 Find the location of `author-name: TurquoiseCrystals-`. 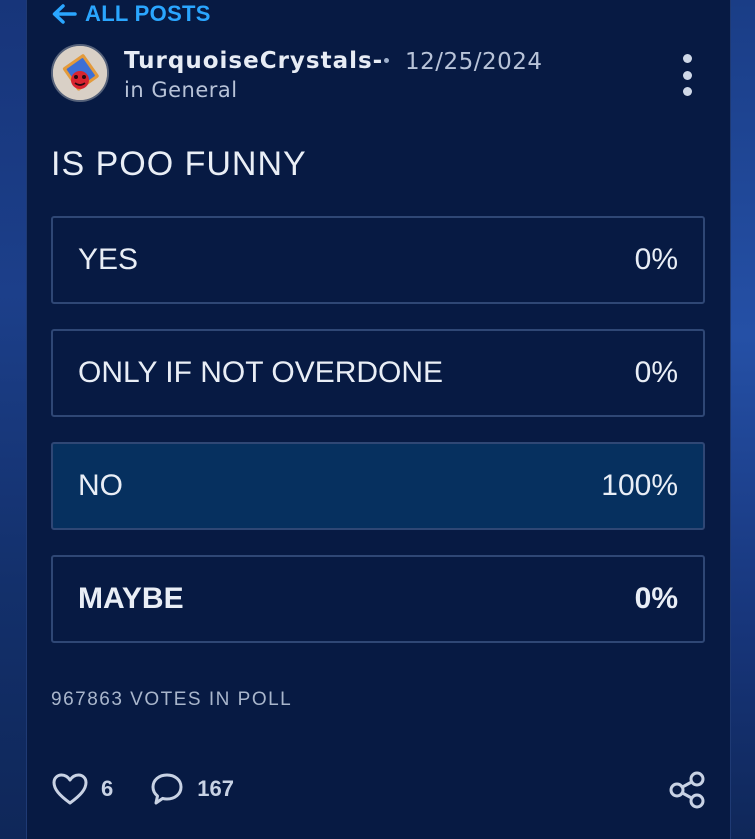

author-name: TurquoiseCrystals- is located at coordinates (253, 61).